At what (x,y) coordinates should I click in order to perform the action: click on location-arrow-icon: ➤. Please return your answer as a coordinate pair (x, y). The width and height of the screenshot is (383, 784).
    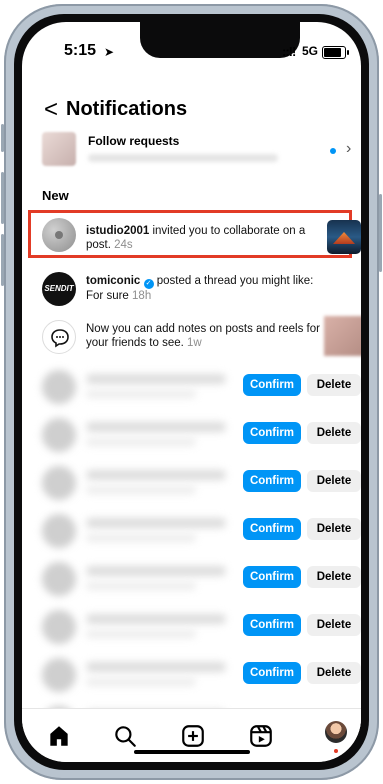
    Looking at the image, I should click on (109, 52).